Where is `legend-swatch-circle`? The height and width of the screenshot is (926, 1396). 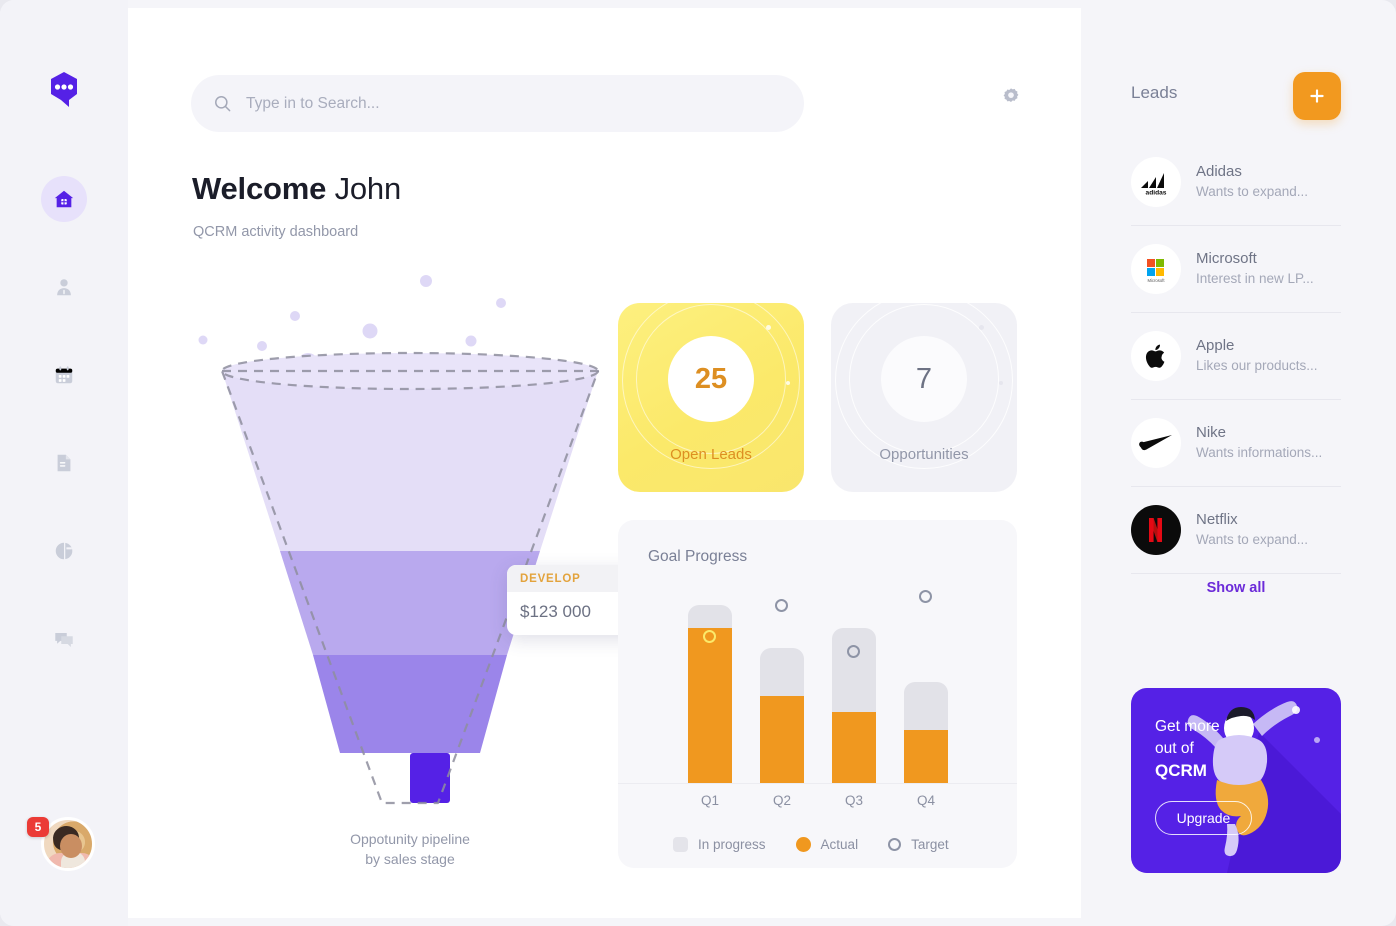
legend-swatch-circle is located at coordinates (803, 844).